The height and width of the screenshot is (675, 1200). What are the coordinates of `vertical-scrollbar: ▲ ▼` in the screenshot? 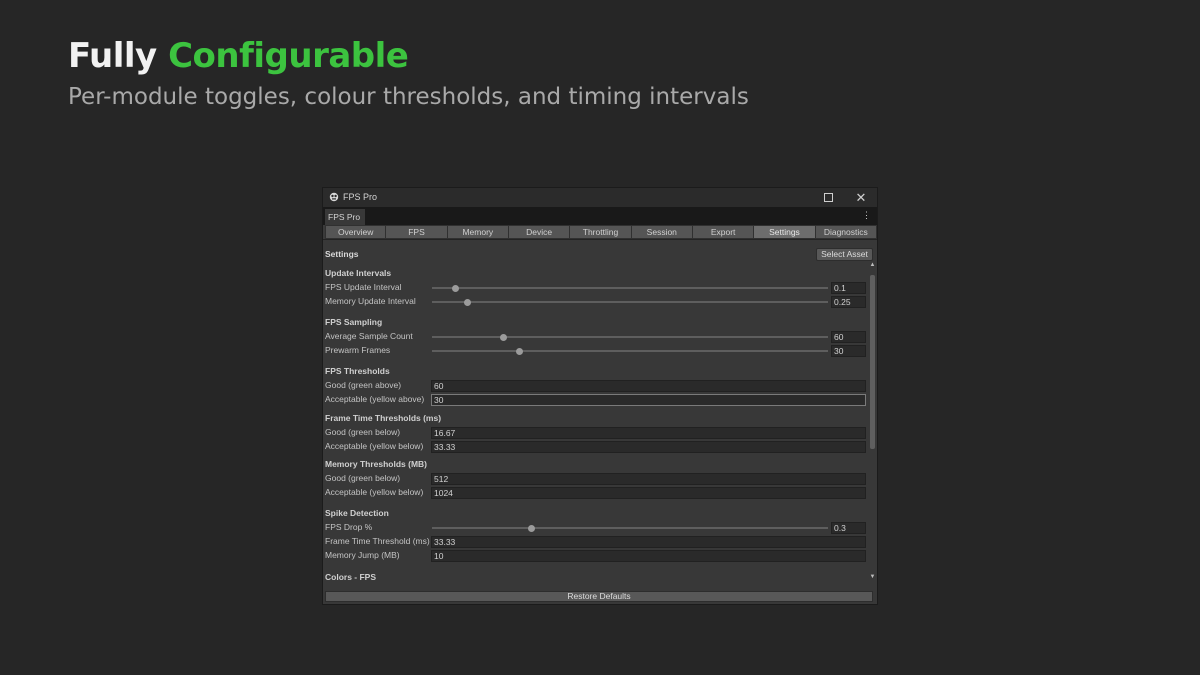 It's located at (872, 421).